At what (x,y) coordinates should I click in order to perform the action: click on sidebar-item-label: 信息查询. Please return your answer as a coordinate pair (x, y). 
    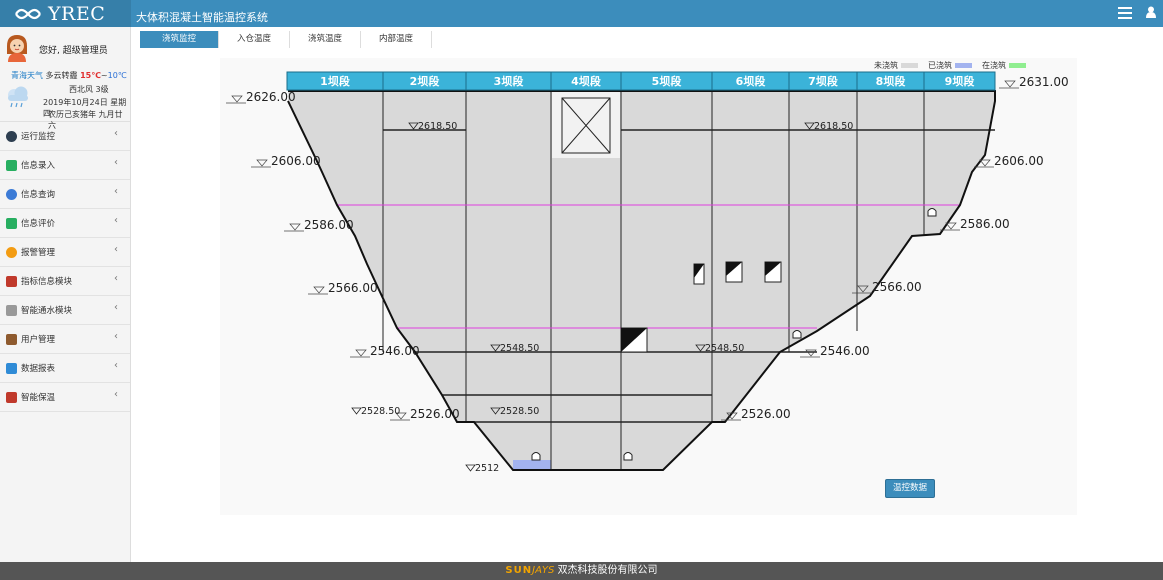
    Looking at the image, I should click on (38, 195).